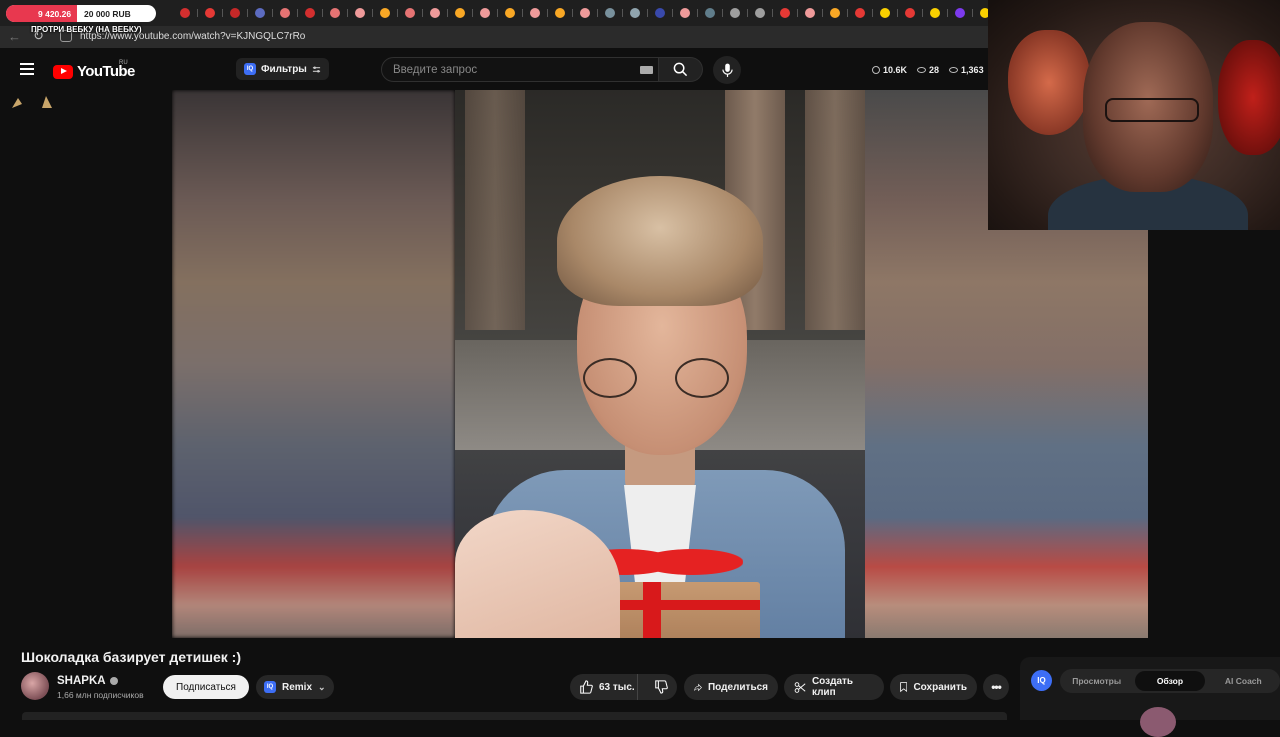  Describe the element at coordinates (1158, 722) in the screenshot. I see `panel-avatar` at that location.